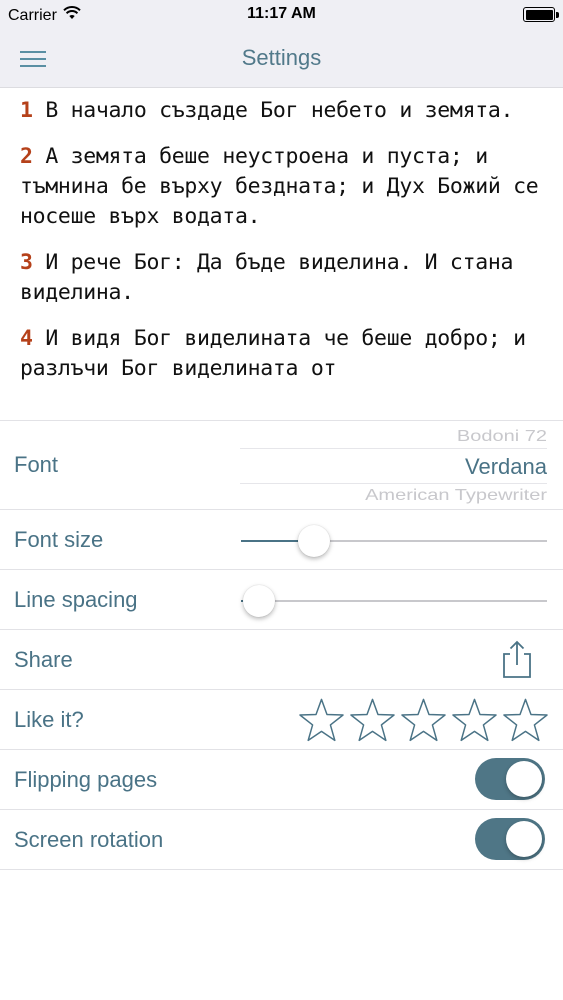  I want to click on font-picker: Bodoni 72 Verdana American Typewriter, so click(393, 466).